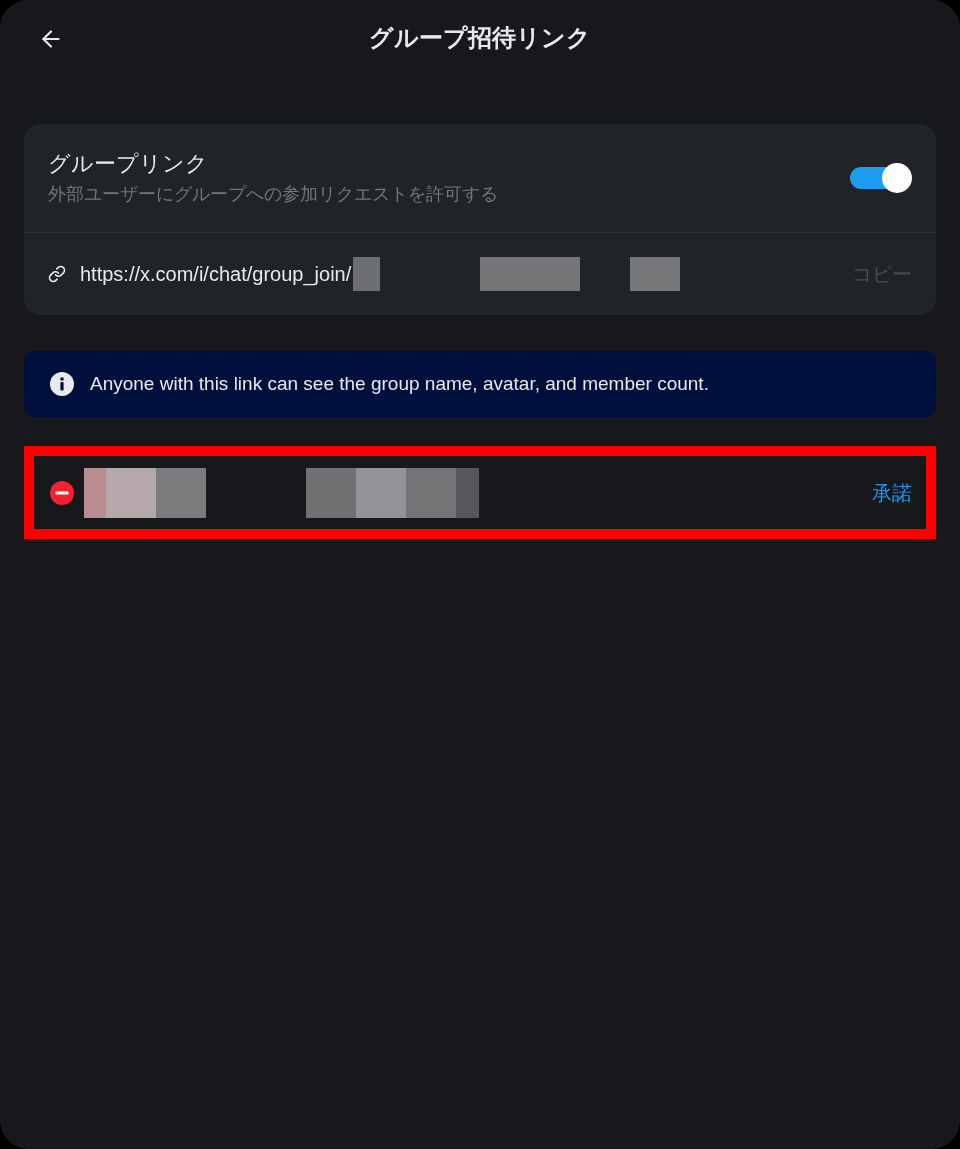 Image resolution: width=960 pixels, height=1149 pixels. What do you see at coordinates (62, 384) in the screenshot?
I see `info-icon` at bounding box center [62, 384].